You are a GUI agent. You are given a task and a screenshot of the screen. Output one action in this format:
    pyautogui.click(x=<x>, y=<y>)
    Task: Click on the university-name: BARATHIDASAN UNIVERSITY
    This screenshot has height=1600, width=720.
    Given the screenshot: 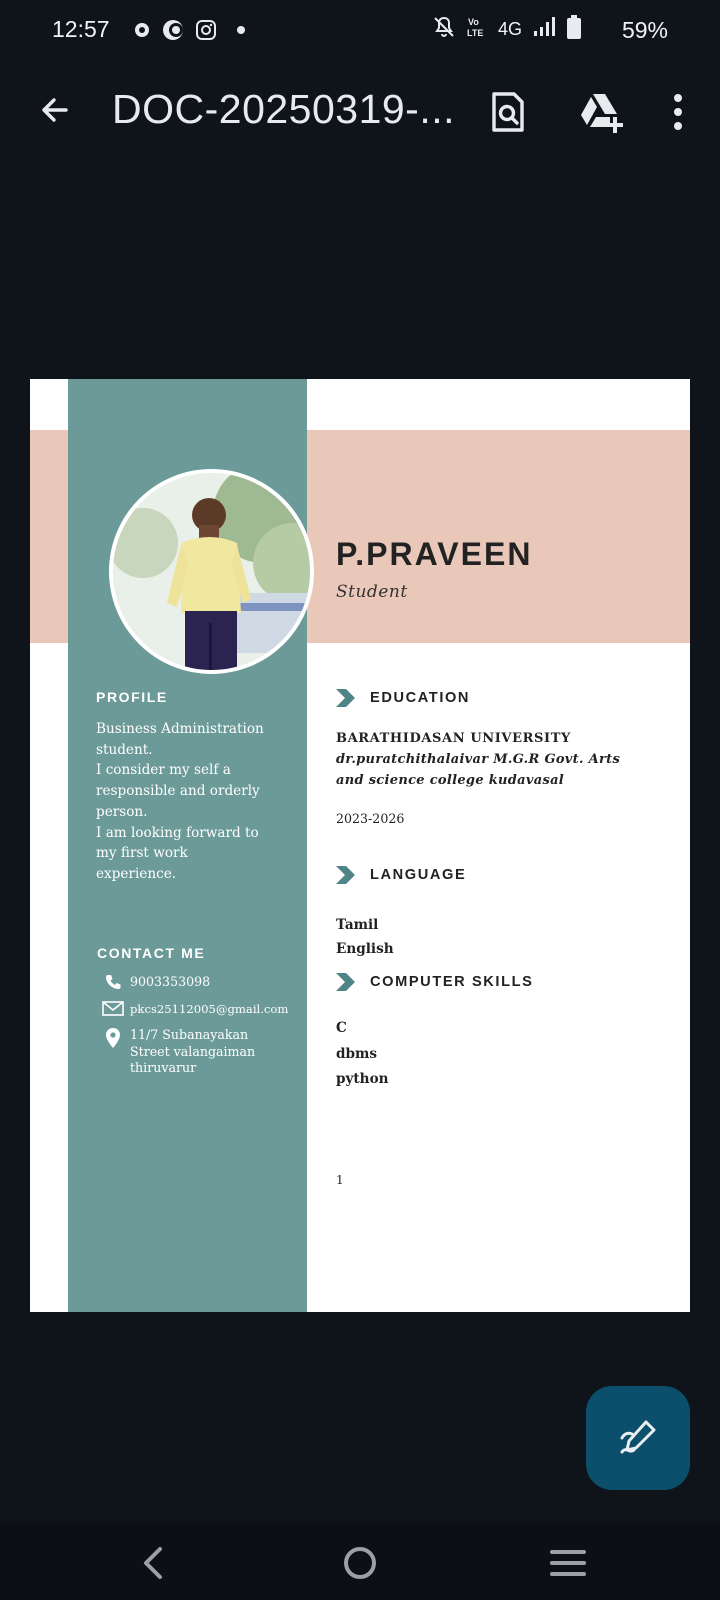 What is the action you would take?
    pyautogui.click(x=453, y=738)
    